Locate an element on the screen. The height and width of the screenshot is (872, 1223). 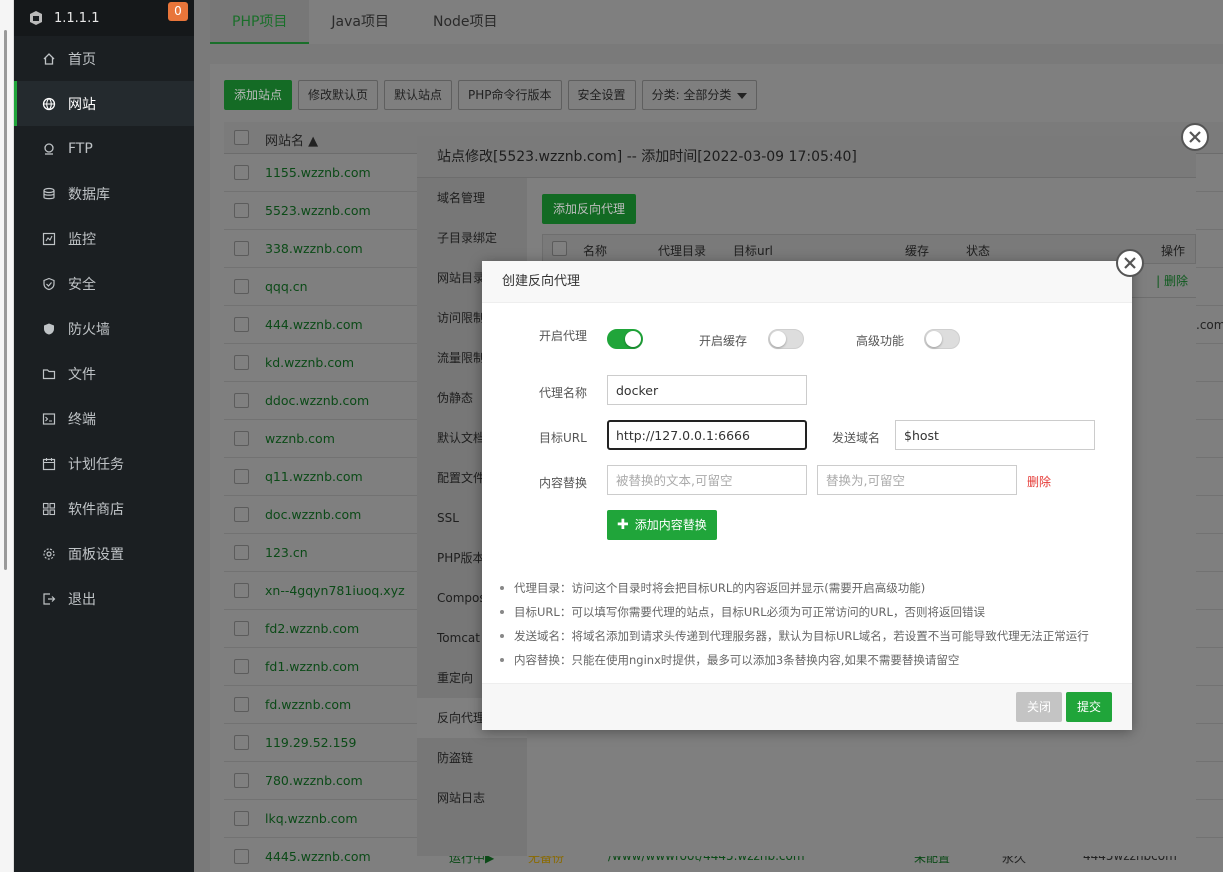
category-select: 分类: 全部分类 is located at coordinates (699, 95).